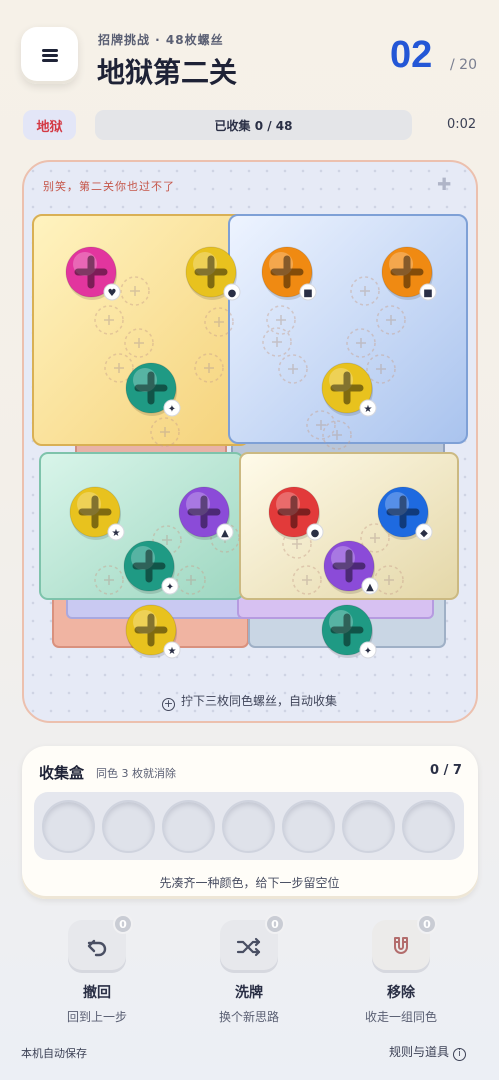 The height and width of the screenshot is (1080, 499). I want to click on collect-box-title: 收集盒, so click(62, 773).